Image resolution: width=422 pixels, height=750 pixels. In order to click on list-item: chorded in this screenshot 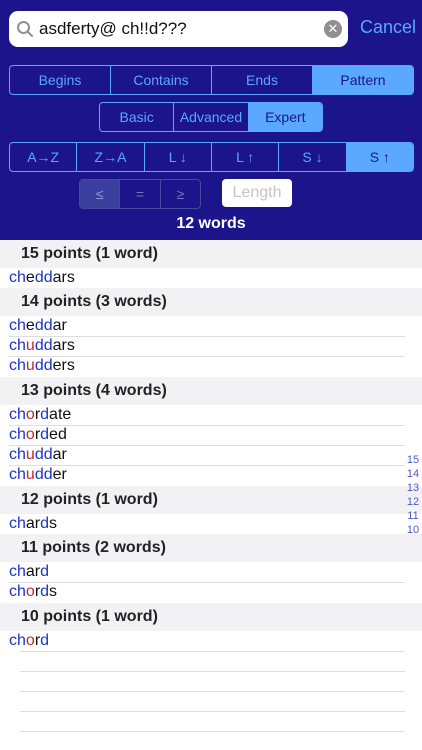, I will do `click(38, 435)`.